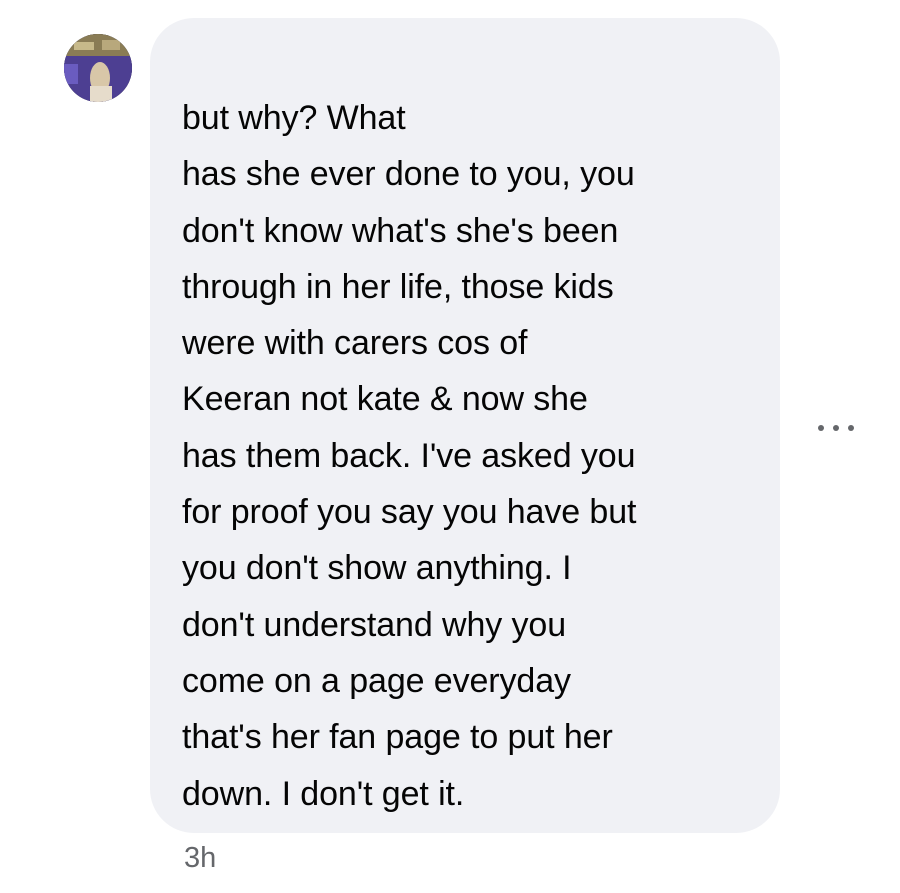 The image size is (900, 893). I want to click on avatar, so click(98, 68).